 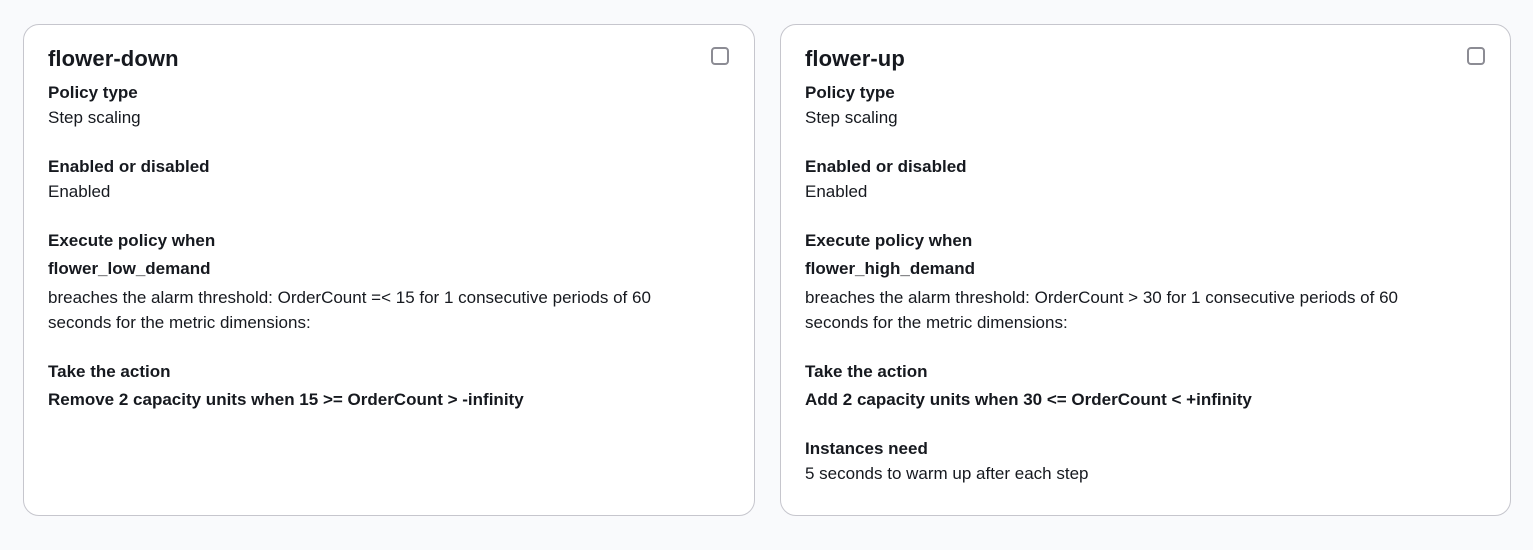 What do you see at coordinates (855, 58) in the screenshot?
I see `policy-title: flower-up` at bounding box center [855, 58].